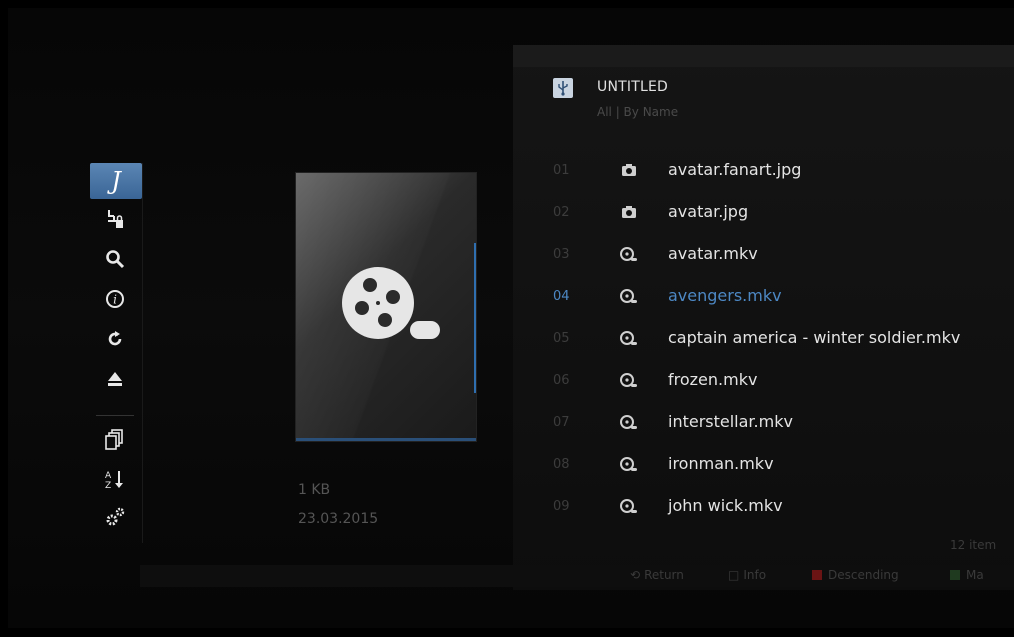 This screenshot has height=637, width=1014. Describe the element at coordinates (973, 545) in the screenshot. I see `items-count: 12 item` at that location.